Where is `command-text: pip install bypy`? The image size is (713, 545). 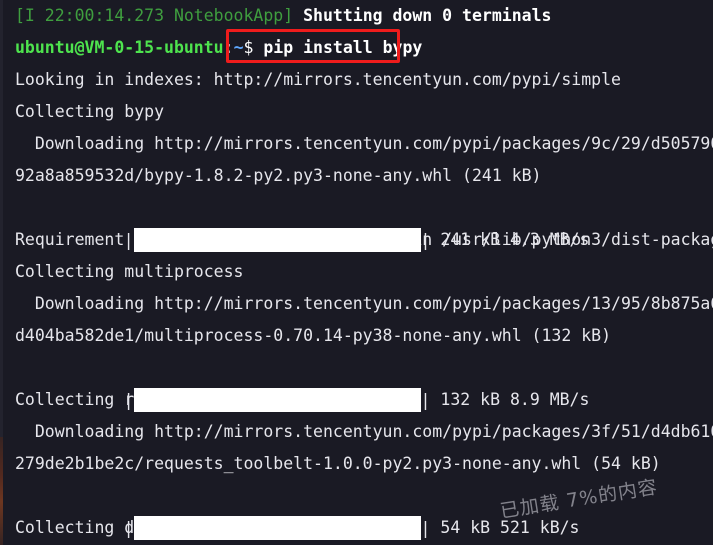
command-text: pip install bypy is located at coordinates (342, 47).